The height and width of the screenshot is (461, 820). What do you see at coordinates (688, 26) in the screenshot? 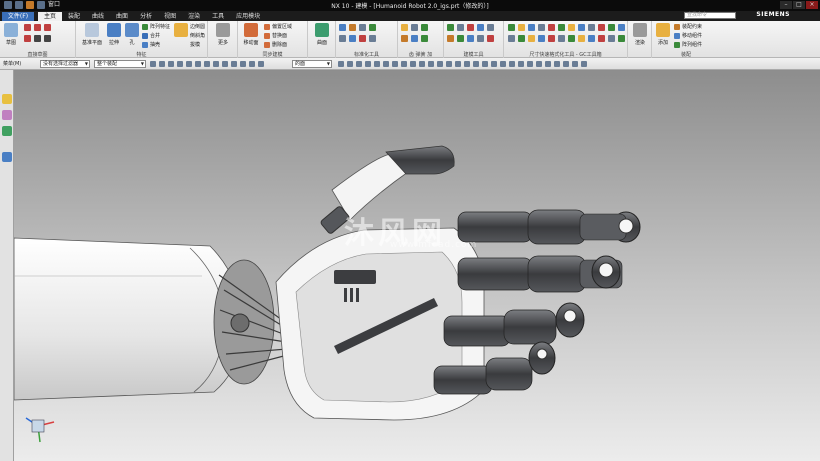
I see `assembly-constraint-button: 装配约束` at bounding box center [688, 26].